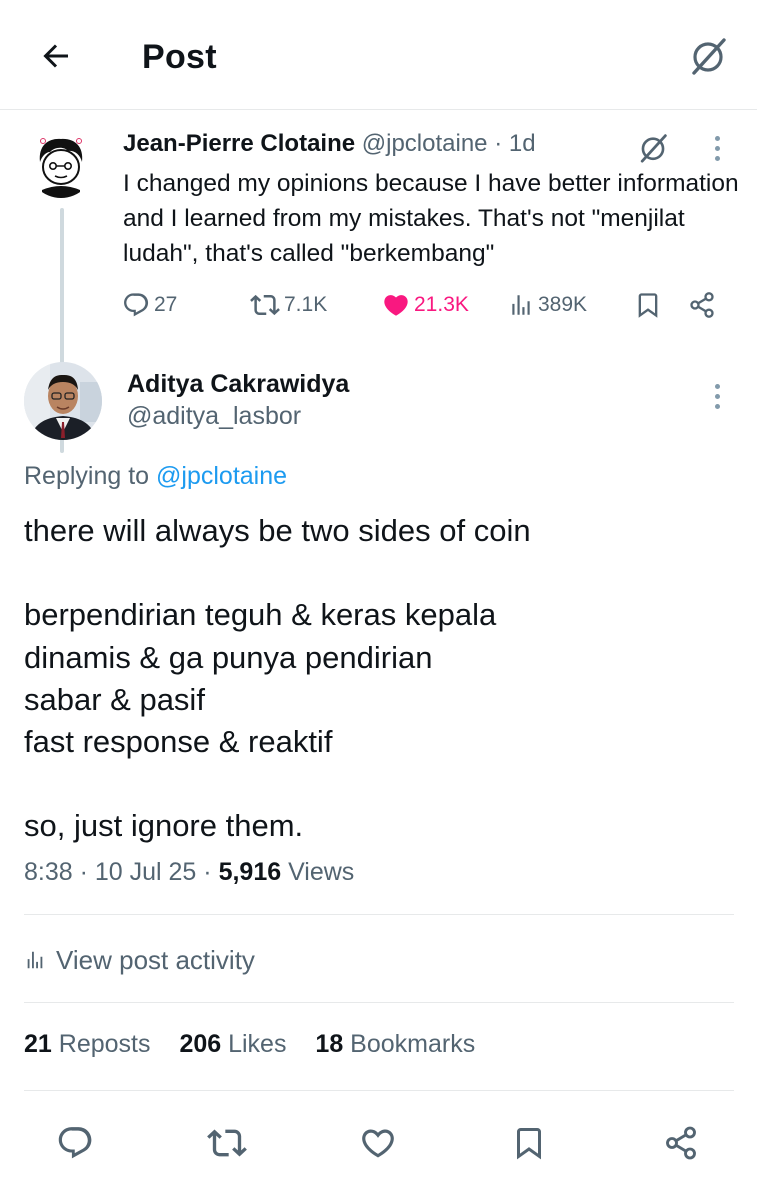 The height and width of the screenshot is (1200, 757). I want to click on post-action-bar, so click(378, 1140).